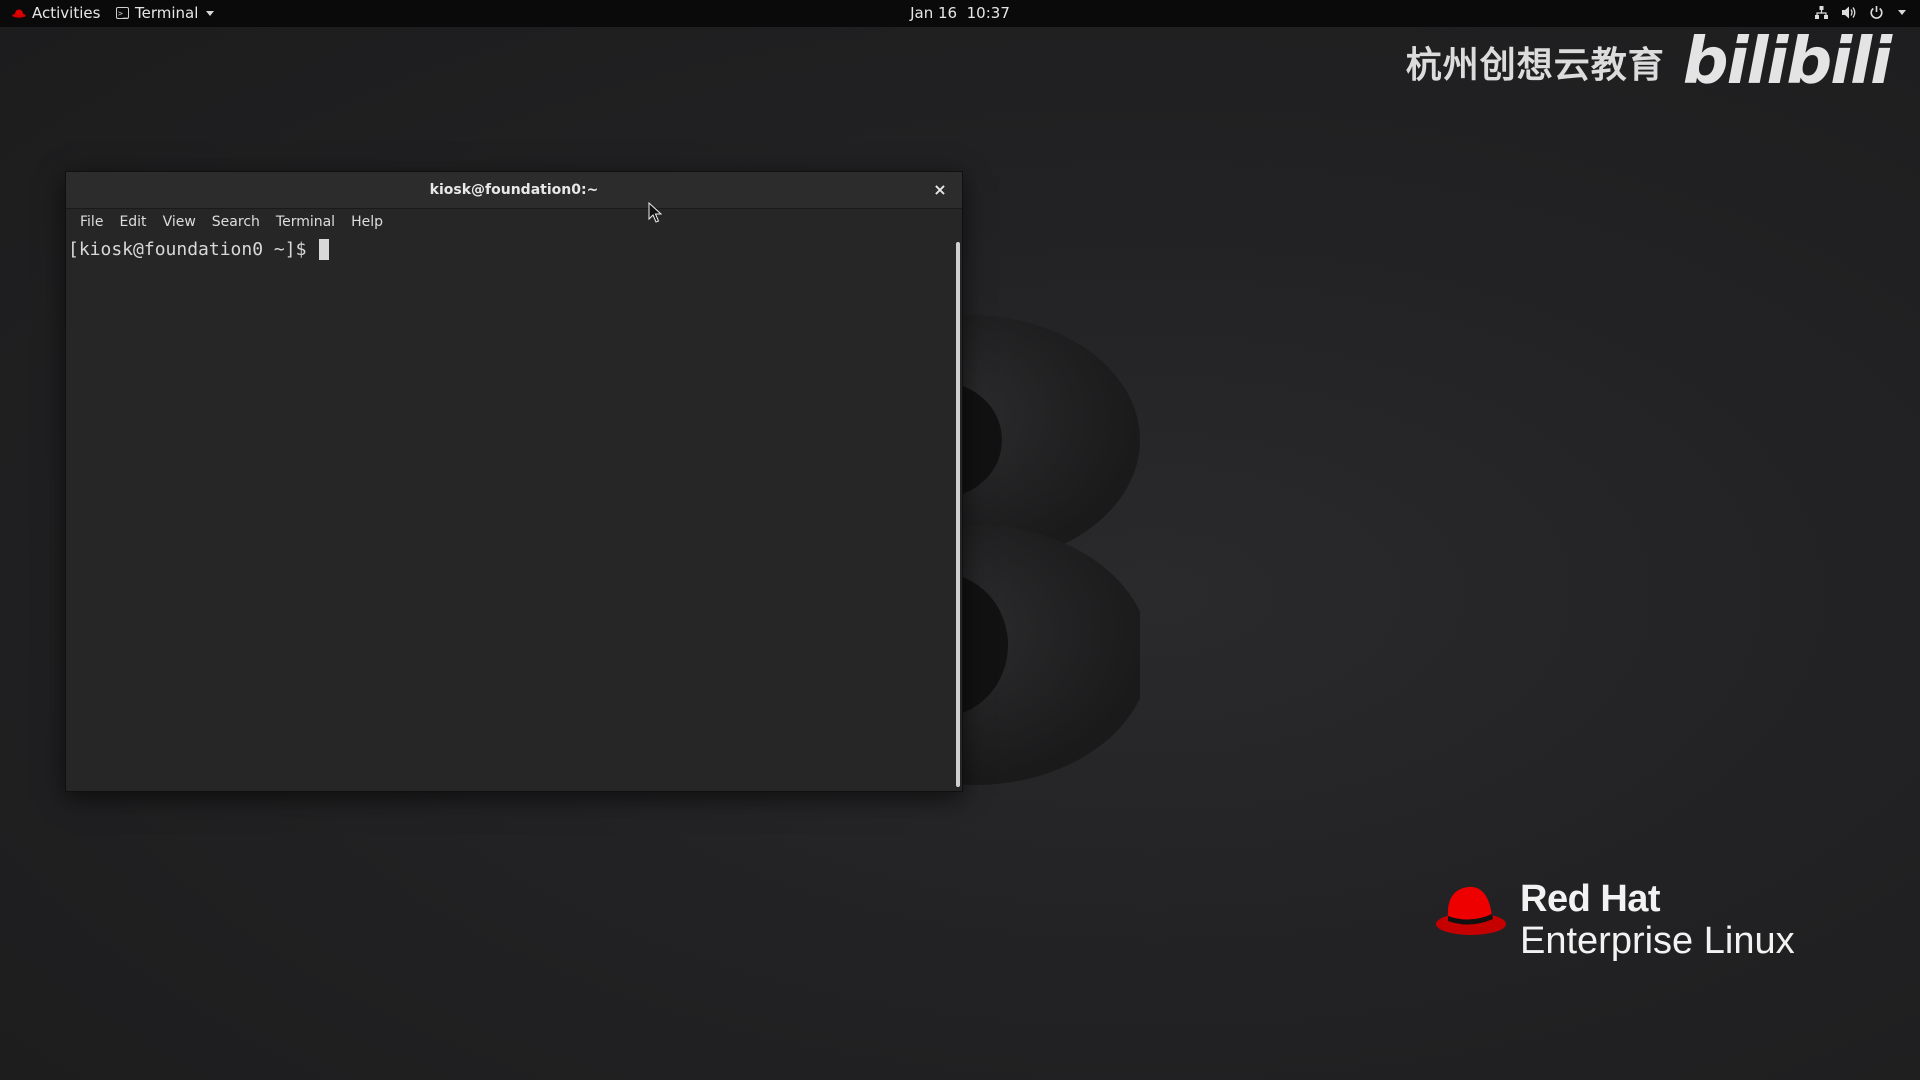  Describe the element at coordinates (514, 222) in the screenshot. I see `terminal-menubar: File Edit View Search Terminal Help` at that location.